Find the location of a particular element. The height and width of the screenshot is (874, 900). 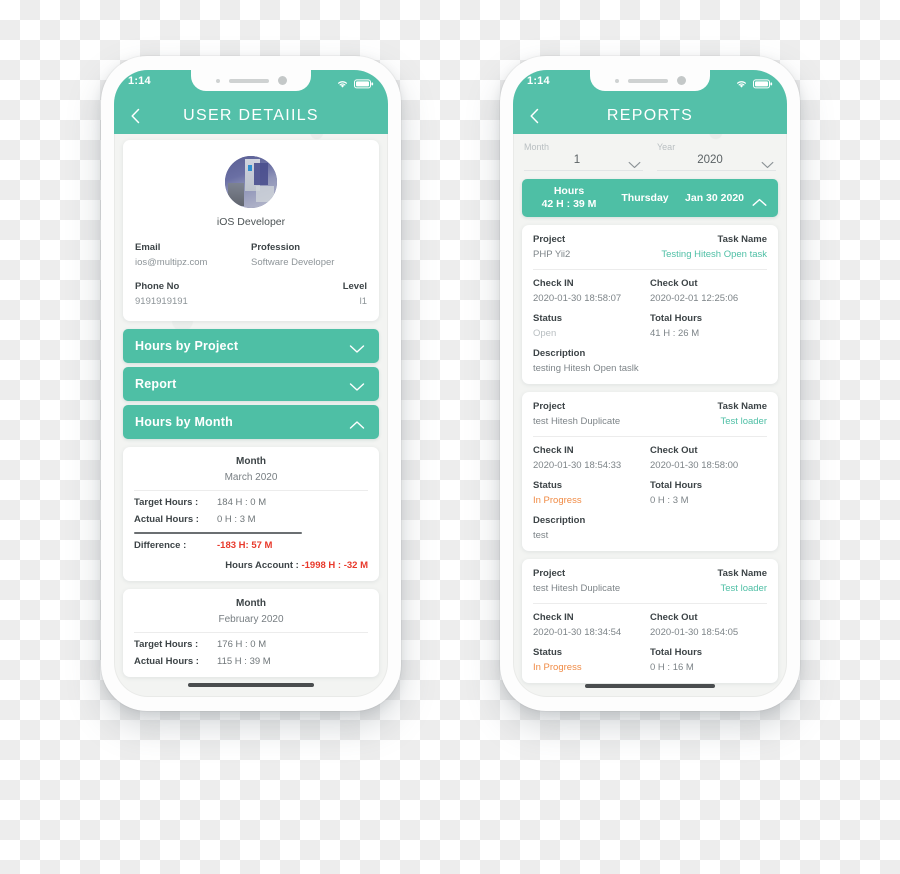

report-status: Status Open is located at coordinates (591, 326).